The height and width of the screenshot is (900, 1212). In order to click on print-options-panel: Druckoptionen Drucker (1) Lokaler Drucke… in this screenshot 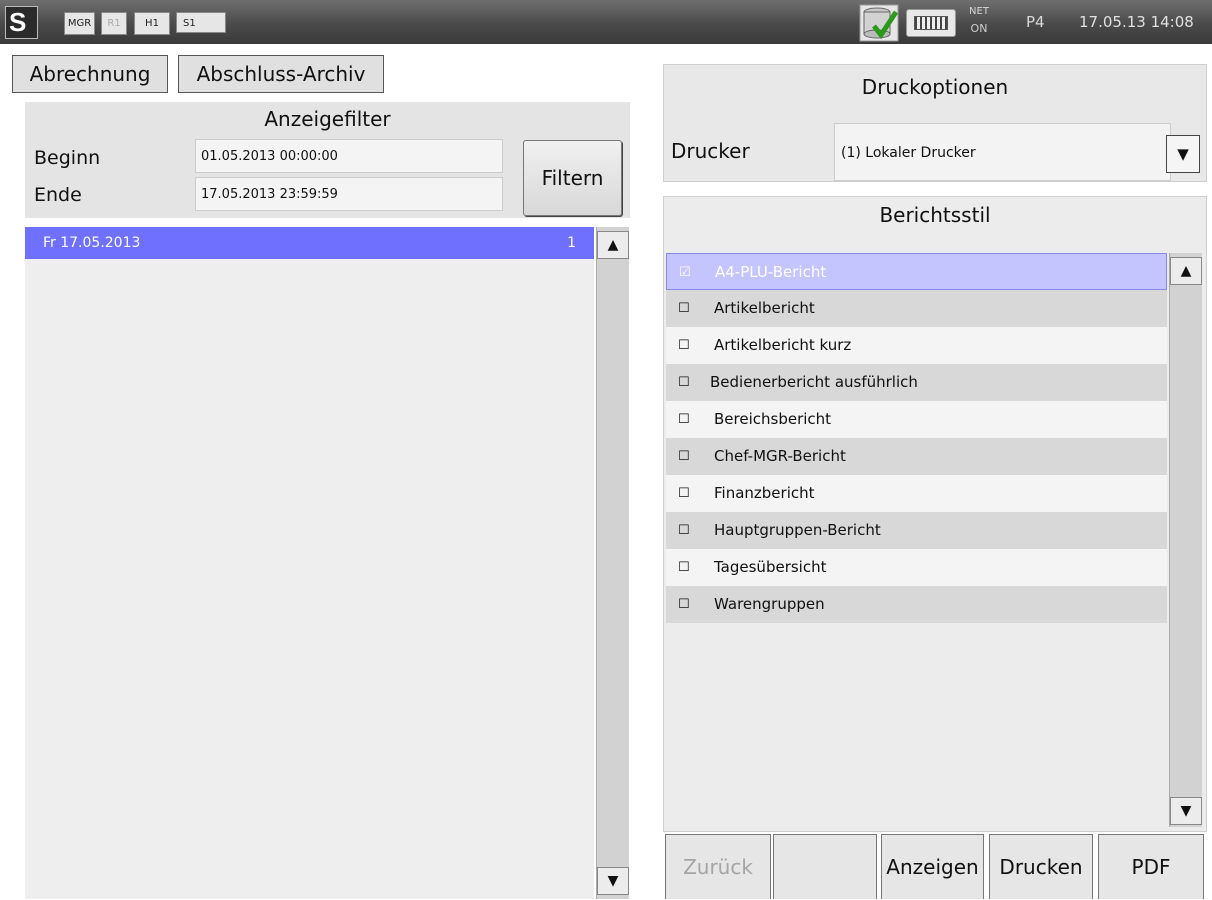, I will do `click(935, 123)`.